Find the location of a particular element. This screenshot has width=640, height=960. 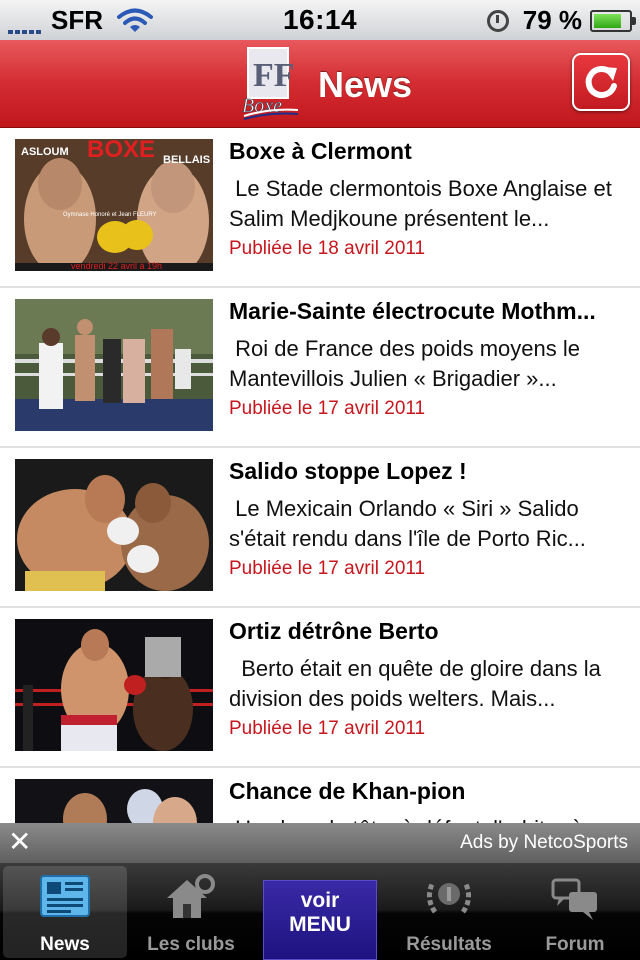

refresh-button is located at coordinates (601, 82).